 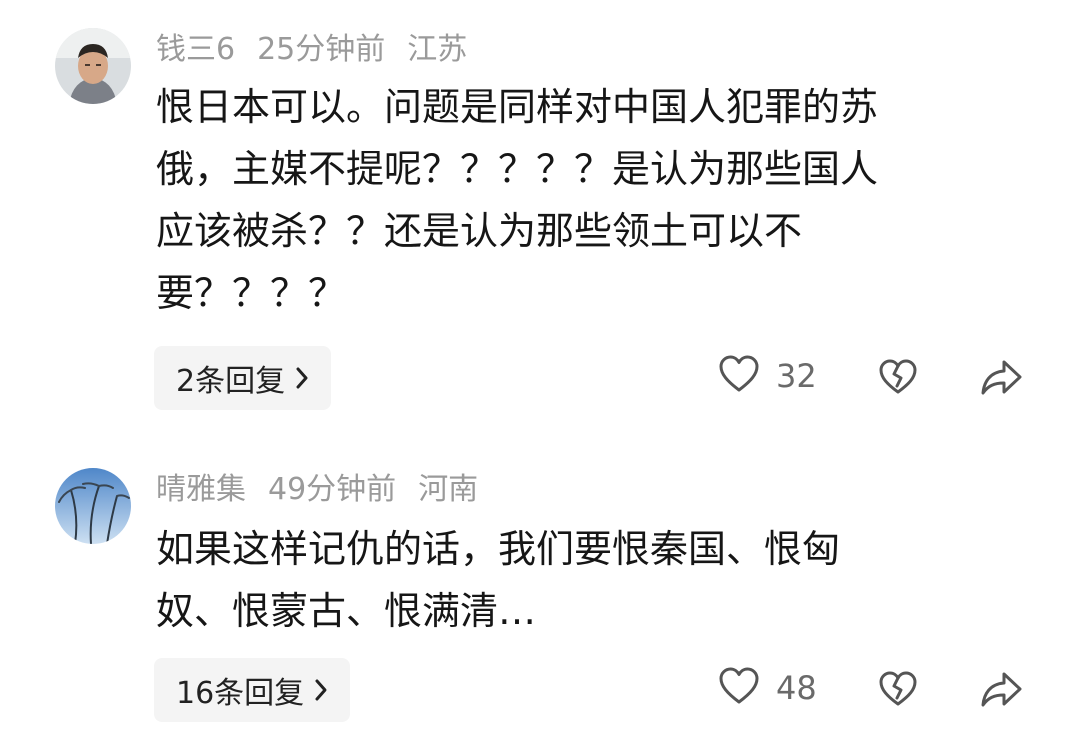 I want to click on comment-meta: 晴雅集 49分钟前 河南, so click(x=328, y=490).